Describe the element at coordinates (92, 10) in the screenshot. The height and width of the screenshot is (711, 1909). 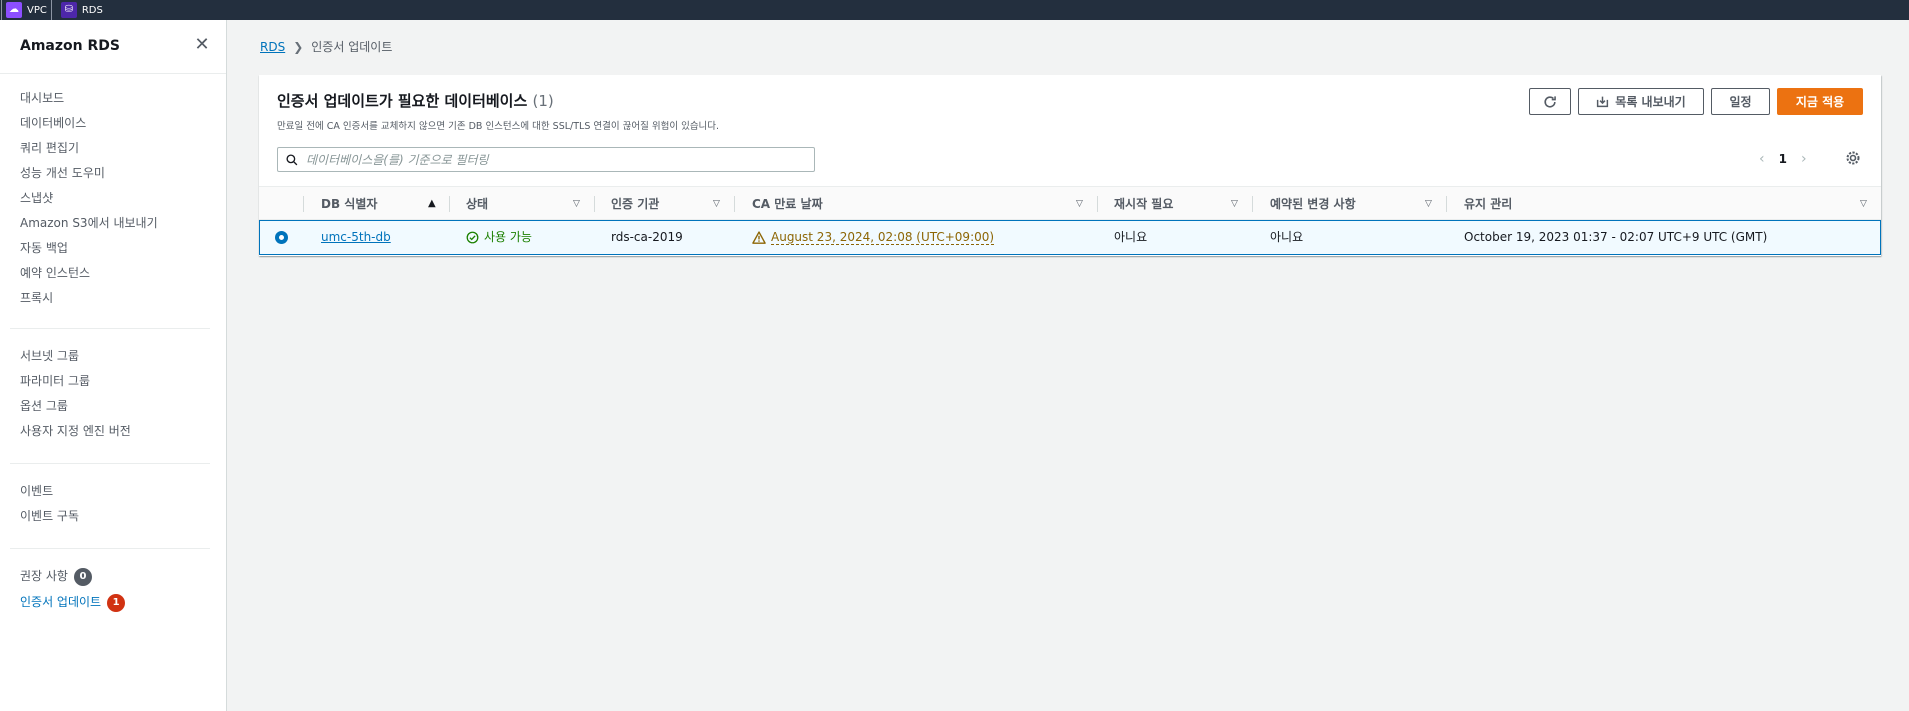
I see `service-label: RDS` at that location.